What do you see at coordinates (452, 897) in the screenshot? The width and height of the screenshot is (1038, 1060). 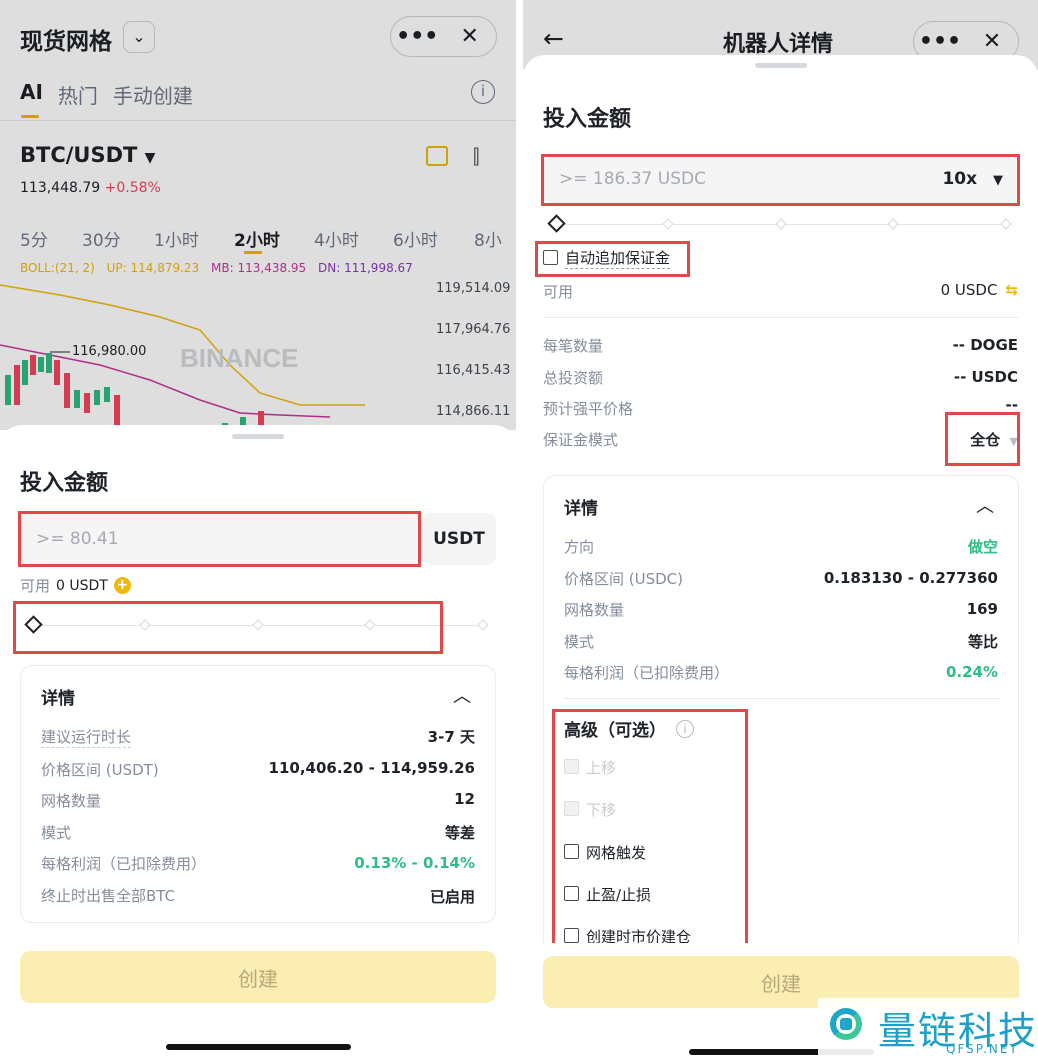 I see `detail-value: 已启用` at bounding box center [452, 897].